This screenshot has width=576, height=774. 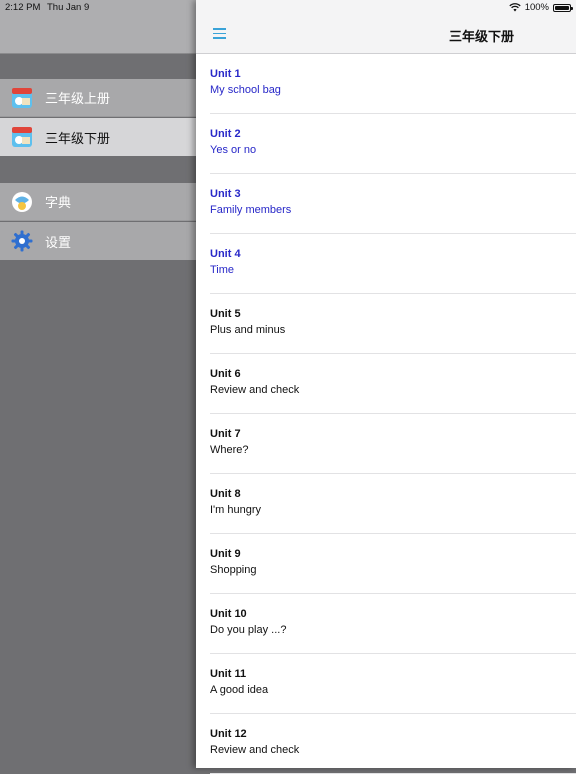 I want to click on status-indicators: 100%, so click(x=541, y=7).